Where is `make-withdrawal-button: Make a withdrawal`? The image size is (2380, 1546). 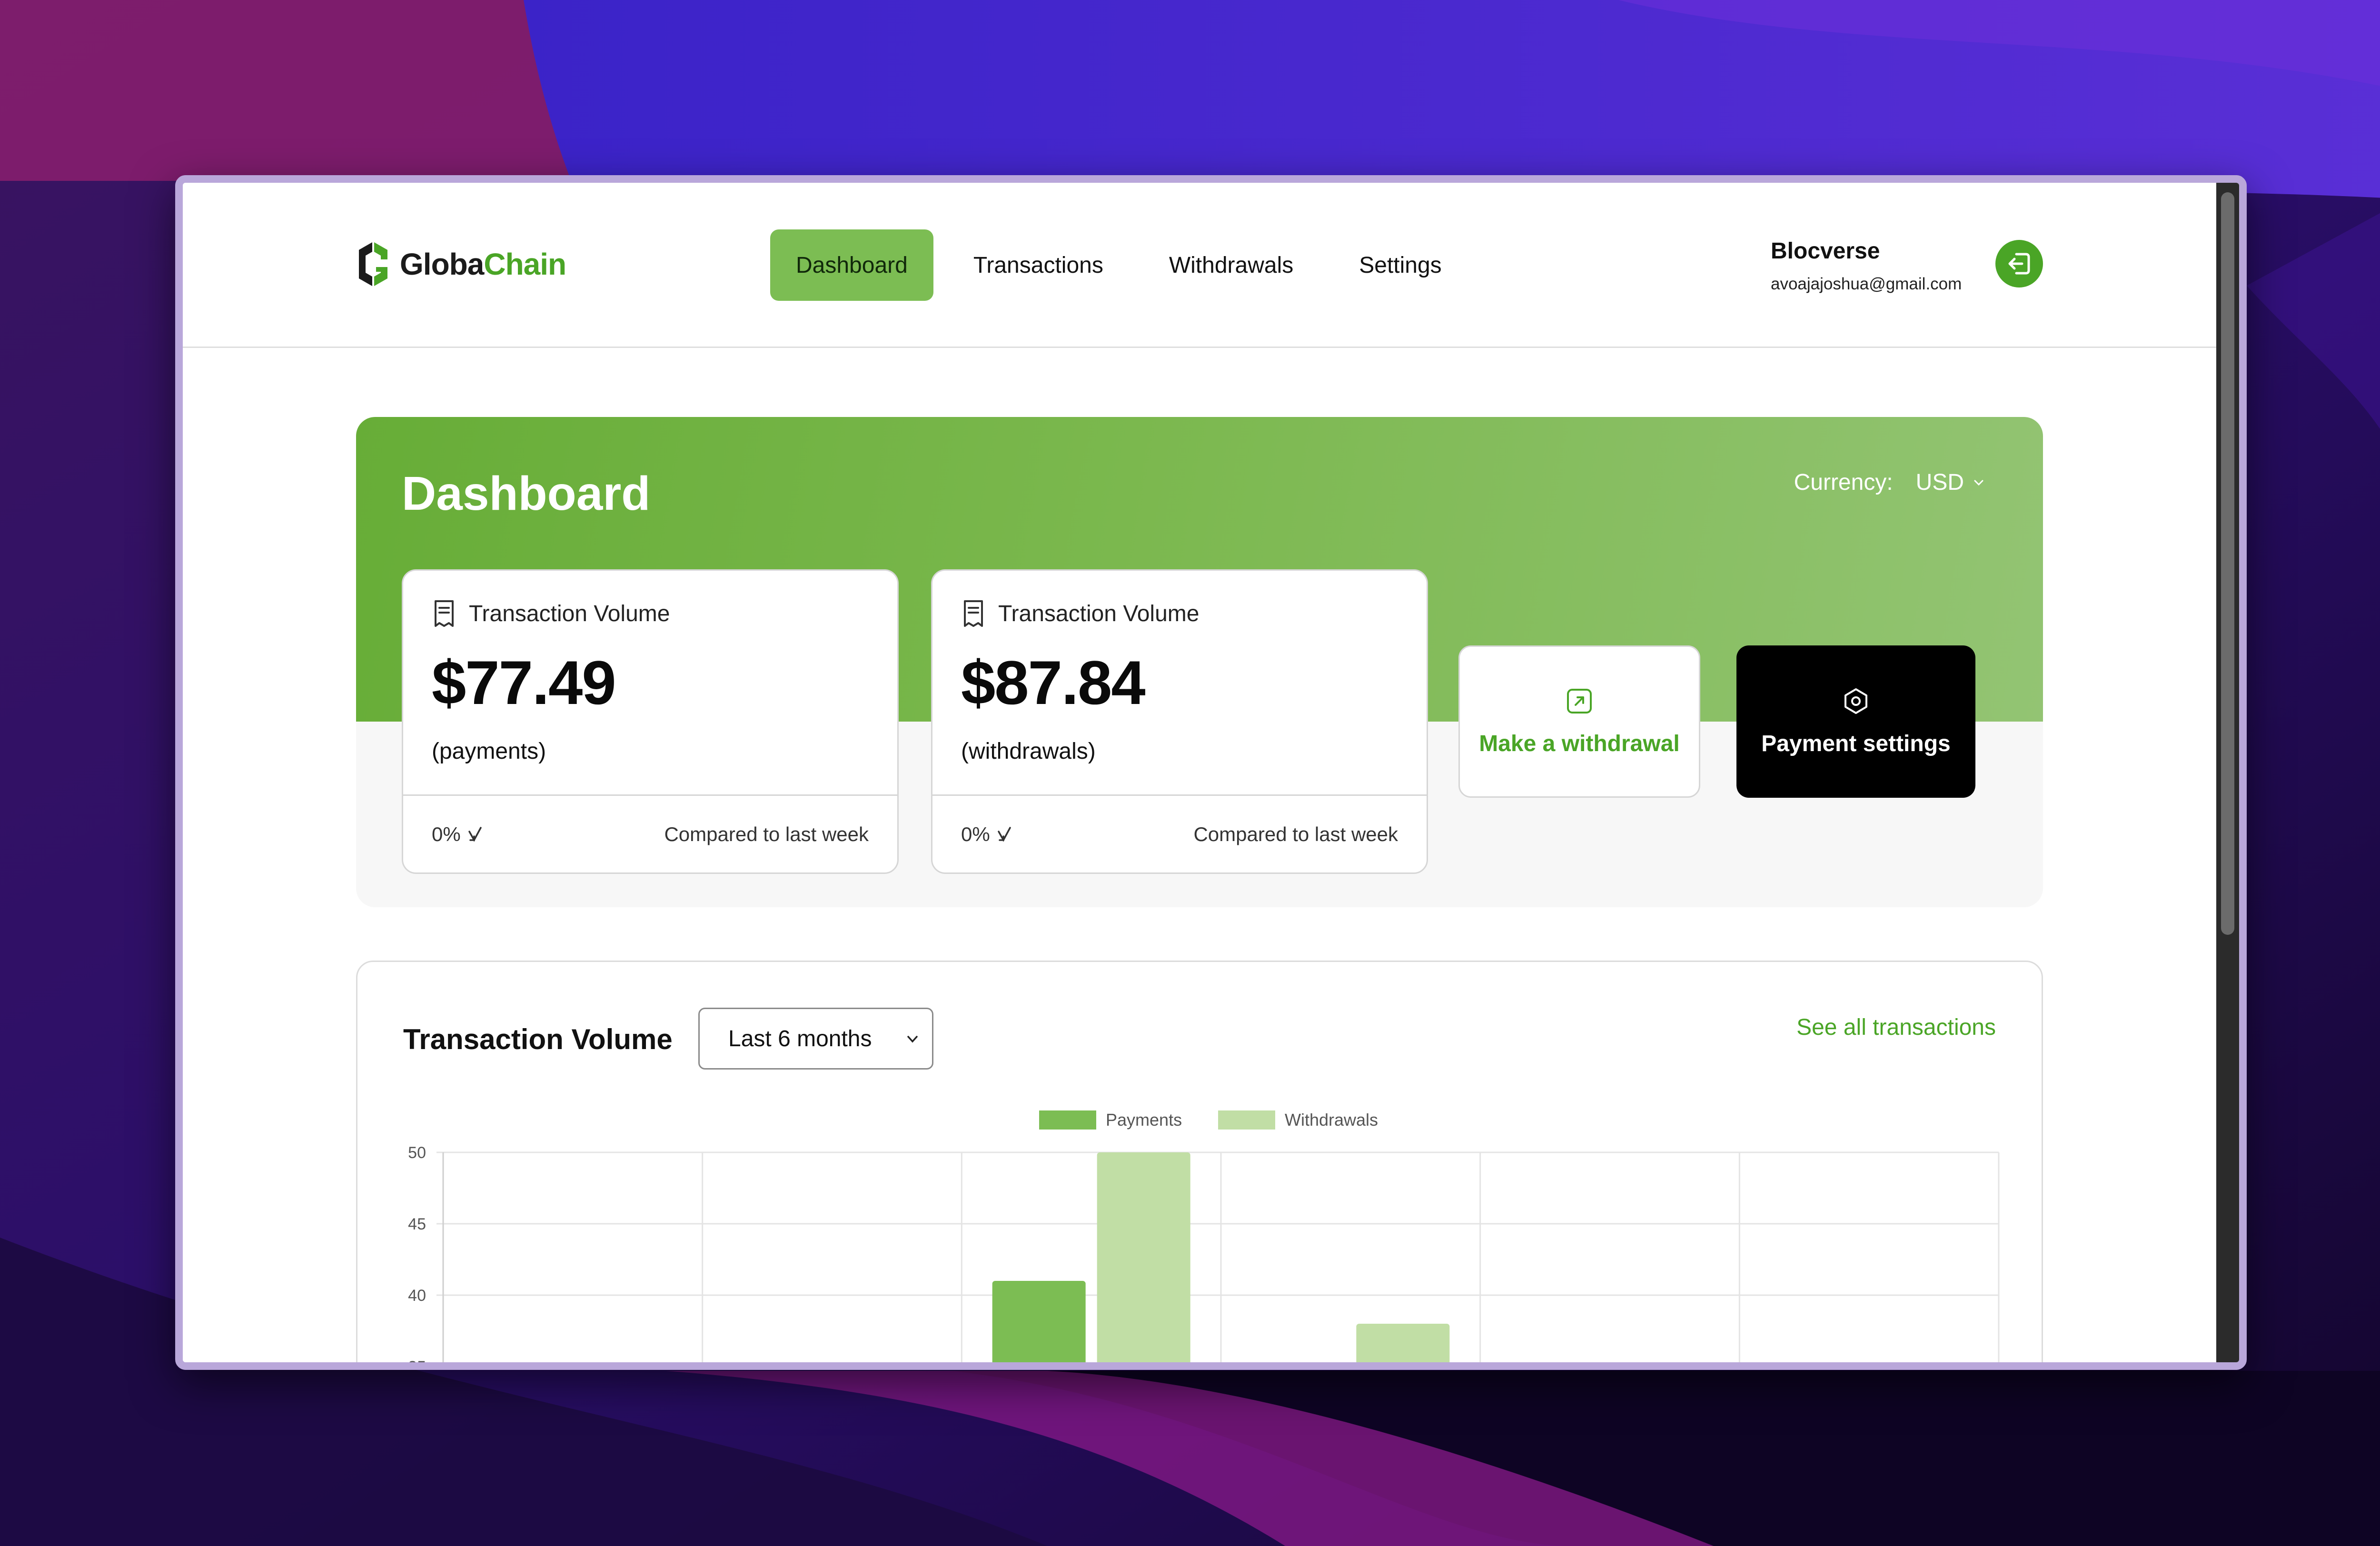 make-withdrawal-button: Make a withdrawal is located at coordinates (1579, 721).